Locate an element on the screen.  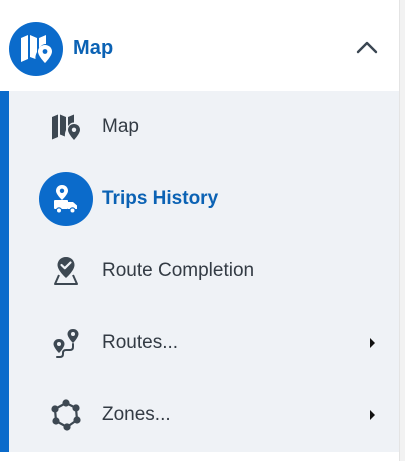
routes-icon is located at coordinates (66, 343).